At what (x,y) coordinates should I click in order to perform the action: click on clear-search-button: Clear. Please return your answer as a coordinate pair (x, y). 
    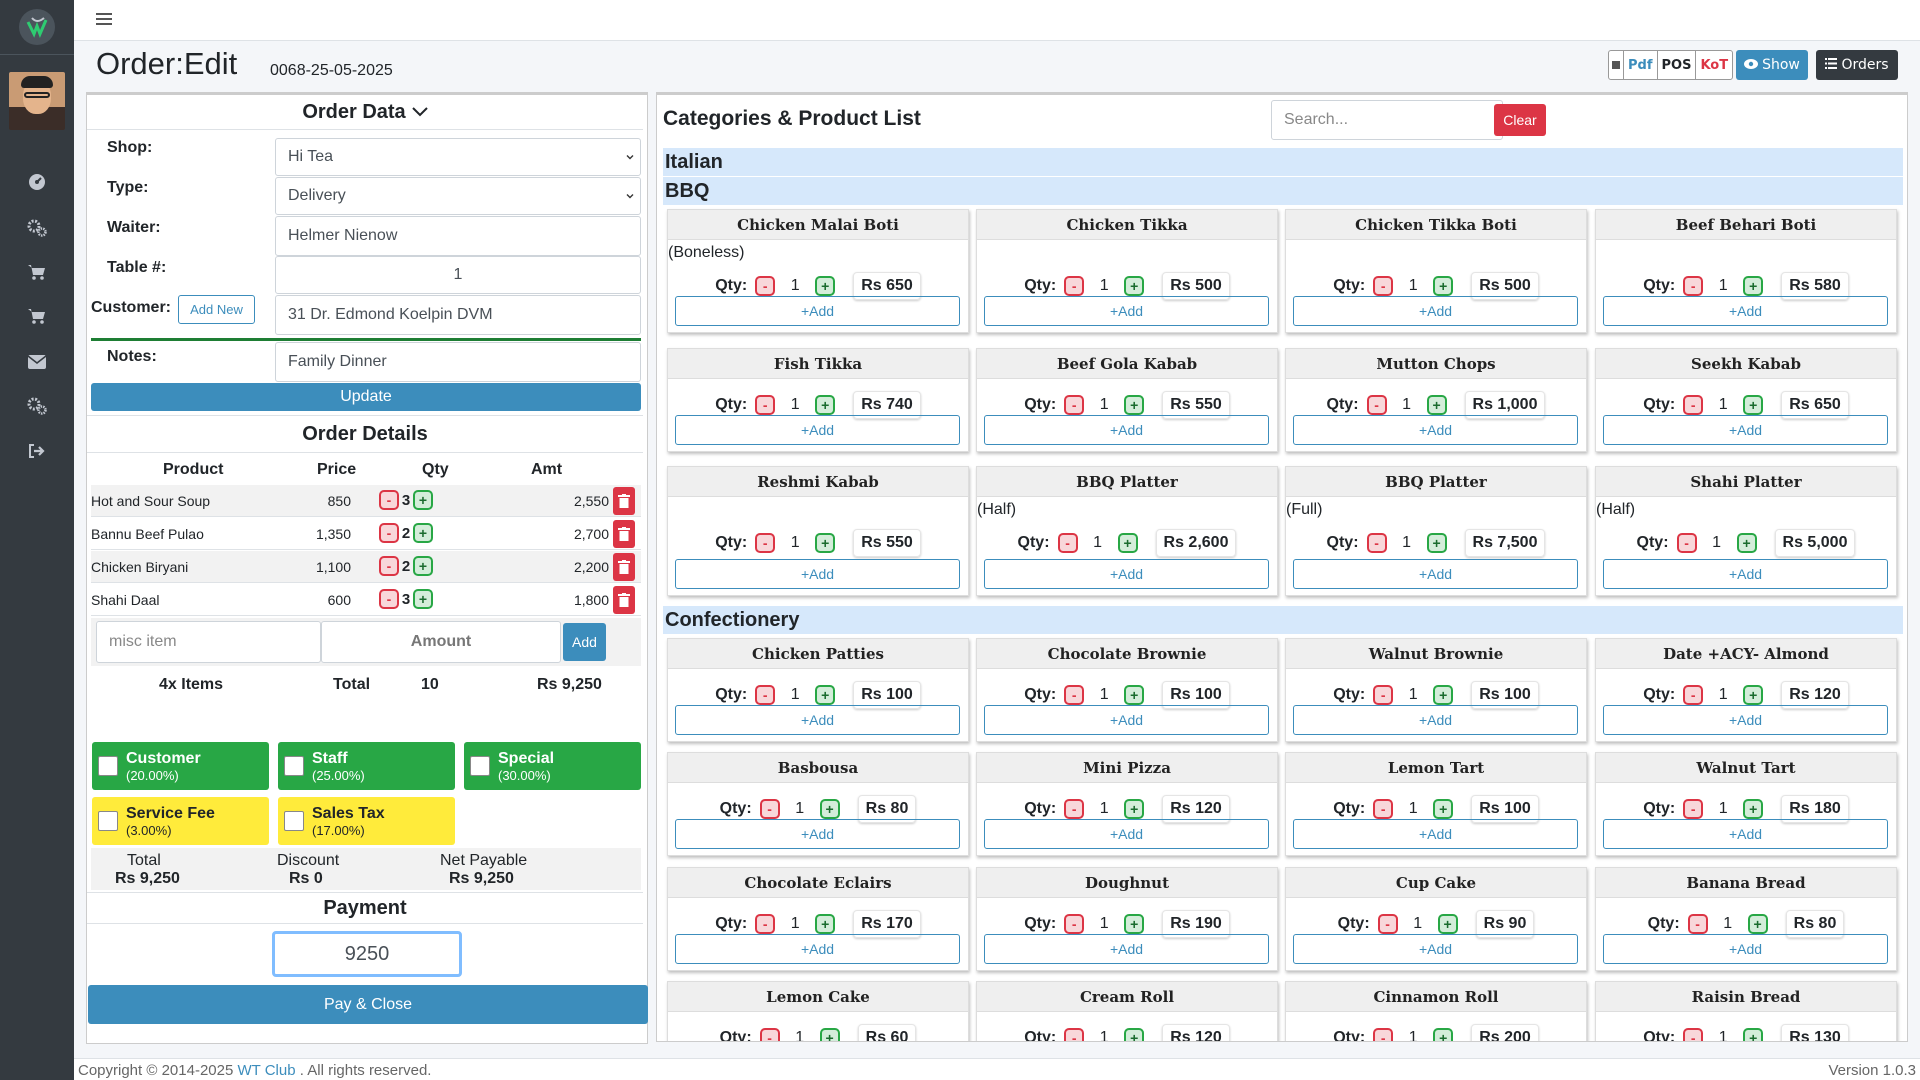
    Looking at the image, I should click on (1520, 120).